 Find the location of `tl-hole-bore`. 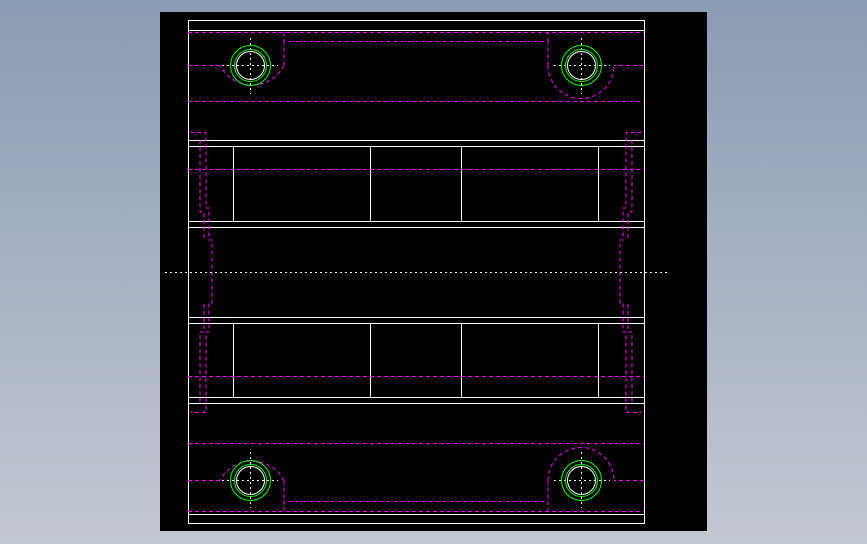

tl-hole-bore is located at coordinates (250, 65).